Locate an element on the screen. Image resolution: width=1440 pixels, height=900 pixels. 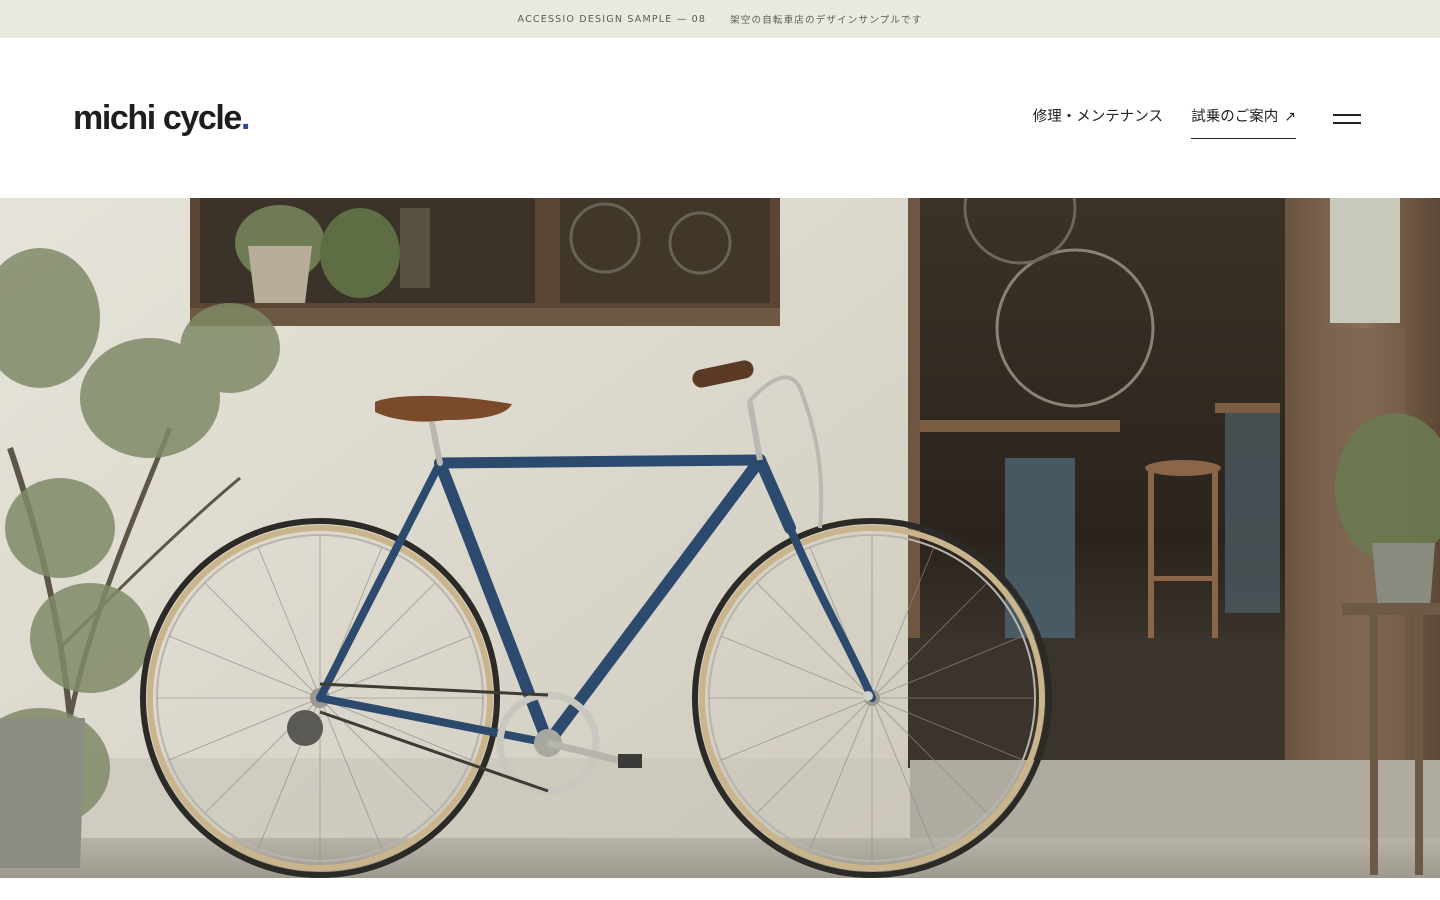
nav-link-repair: 修理・メンテナンス is located at coordinates (1098, 117).